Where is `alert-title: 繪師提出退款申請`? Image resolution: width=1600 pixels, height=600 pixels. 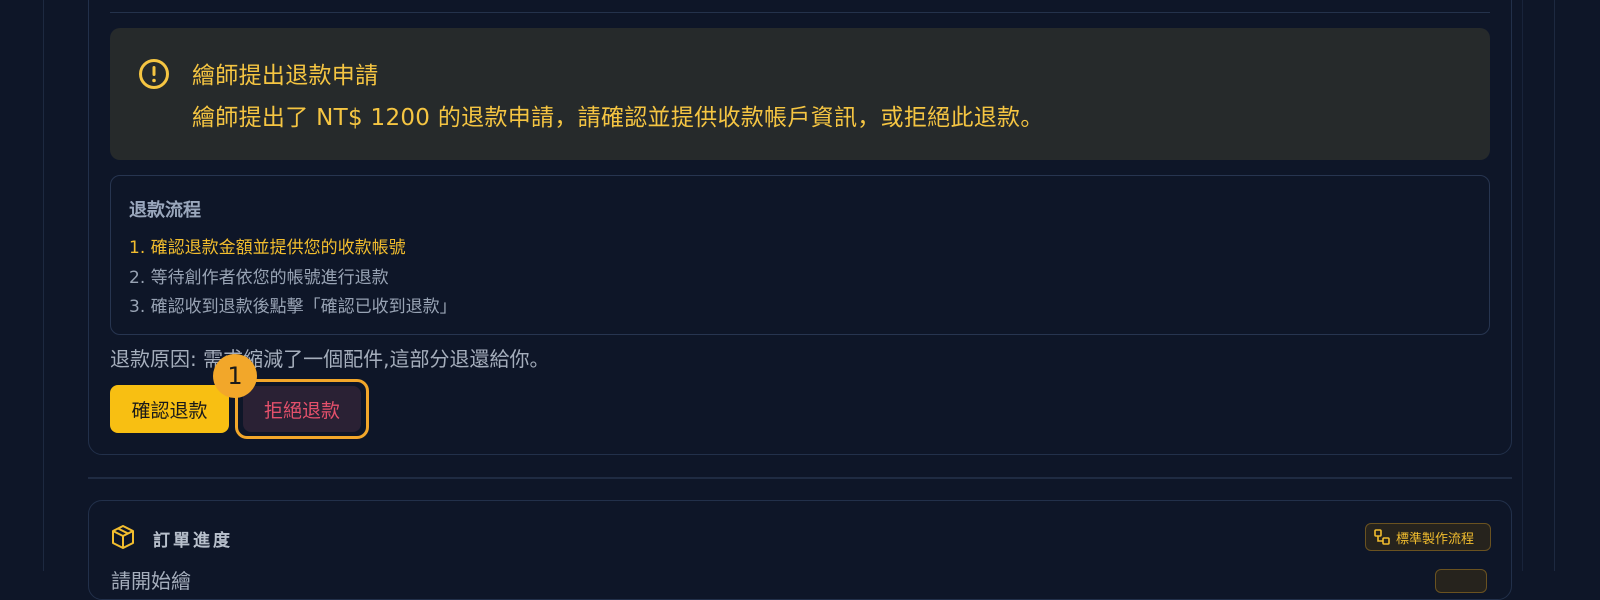 alert-title: 繪師提出退款申請 is located at coordinates (285, 76).